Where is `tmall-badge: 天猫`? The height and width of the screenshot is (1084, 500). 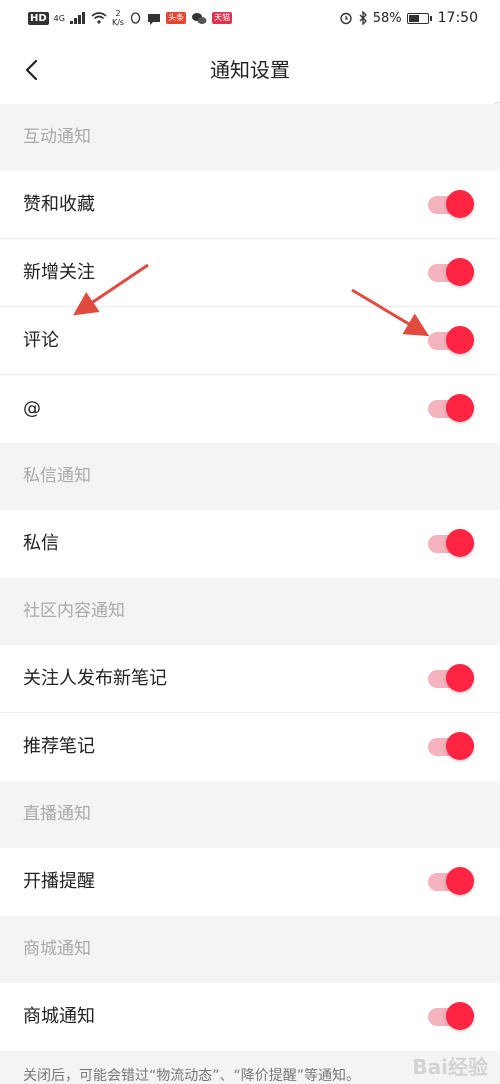 tmall-badge: 天猫 is located at coordinates (222, 18).